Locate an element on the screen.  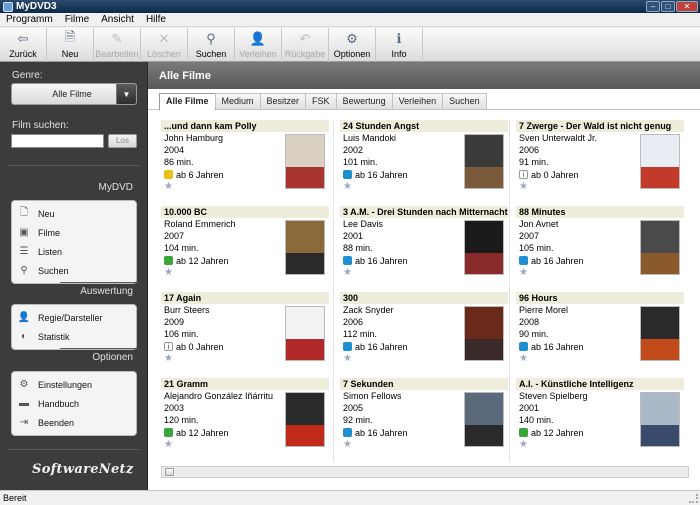
movie-card: 300 Zack Snyder 2006 112 min. ab 16 Jahren ★ is located at coordinates (424, 332).